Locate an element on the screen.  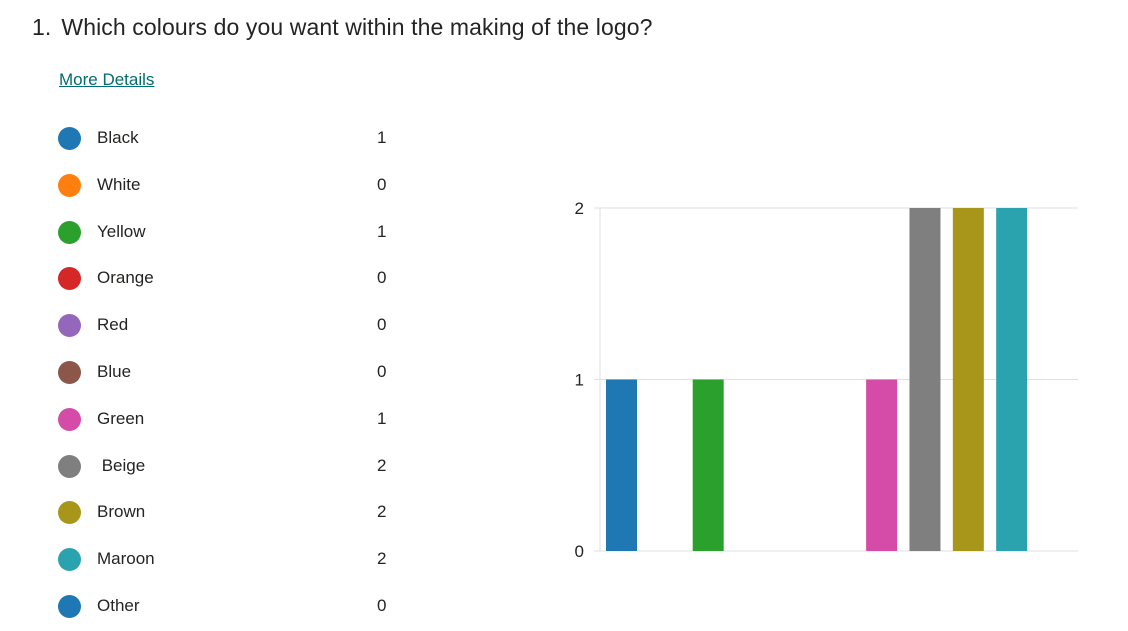
legend-label: Brown is located at coordinates (121, 512).